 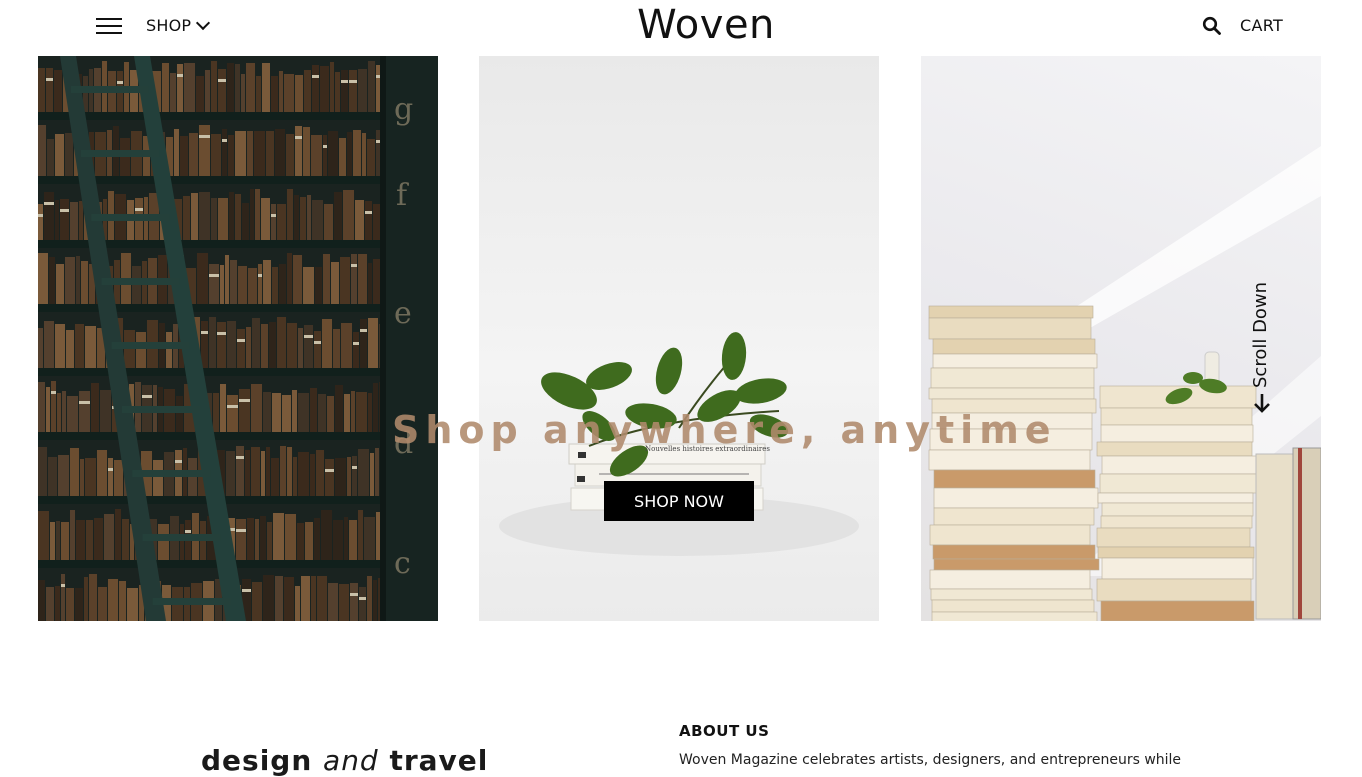 What do you see at coordinates (403, 313) in the screenshot?
I see `spine-letter: e` at bounding box center [403, 313].